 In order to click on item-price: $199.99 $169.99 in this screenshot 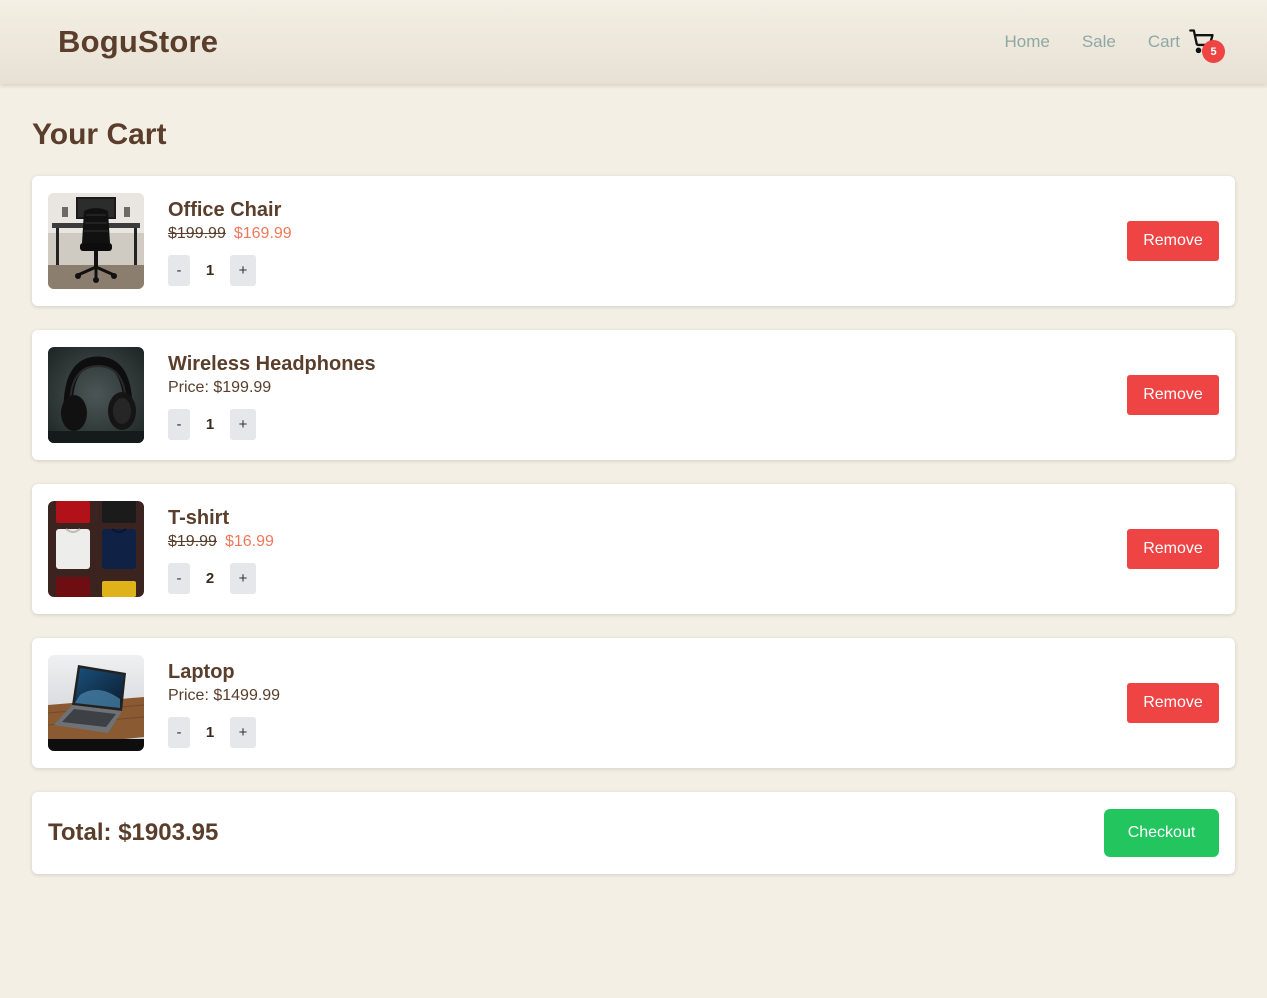, I will do `click(647, 235)`.